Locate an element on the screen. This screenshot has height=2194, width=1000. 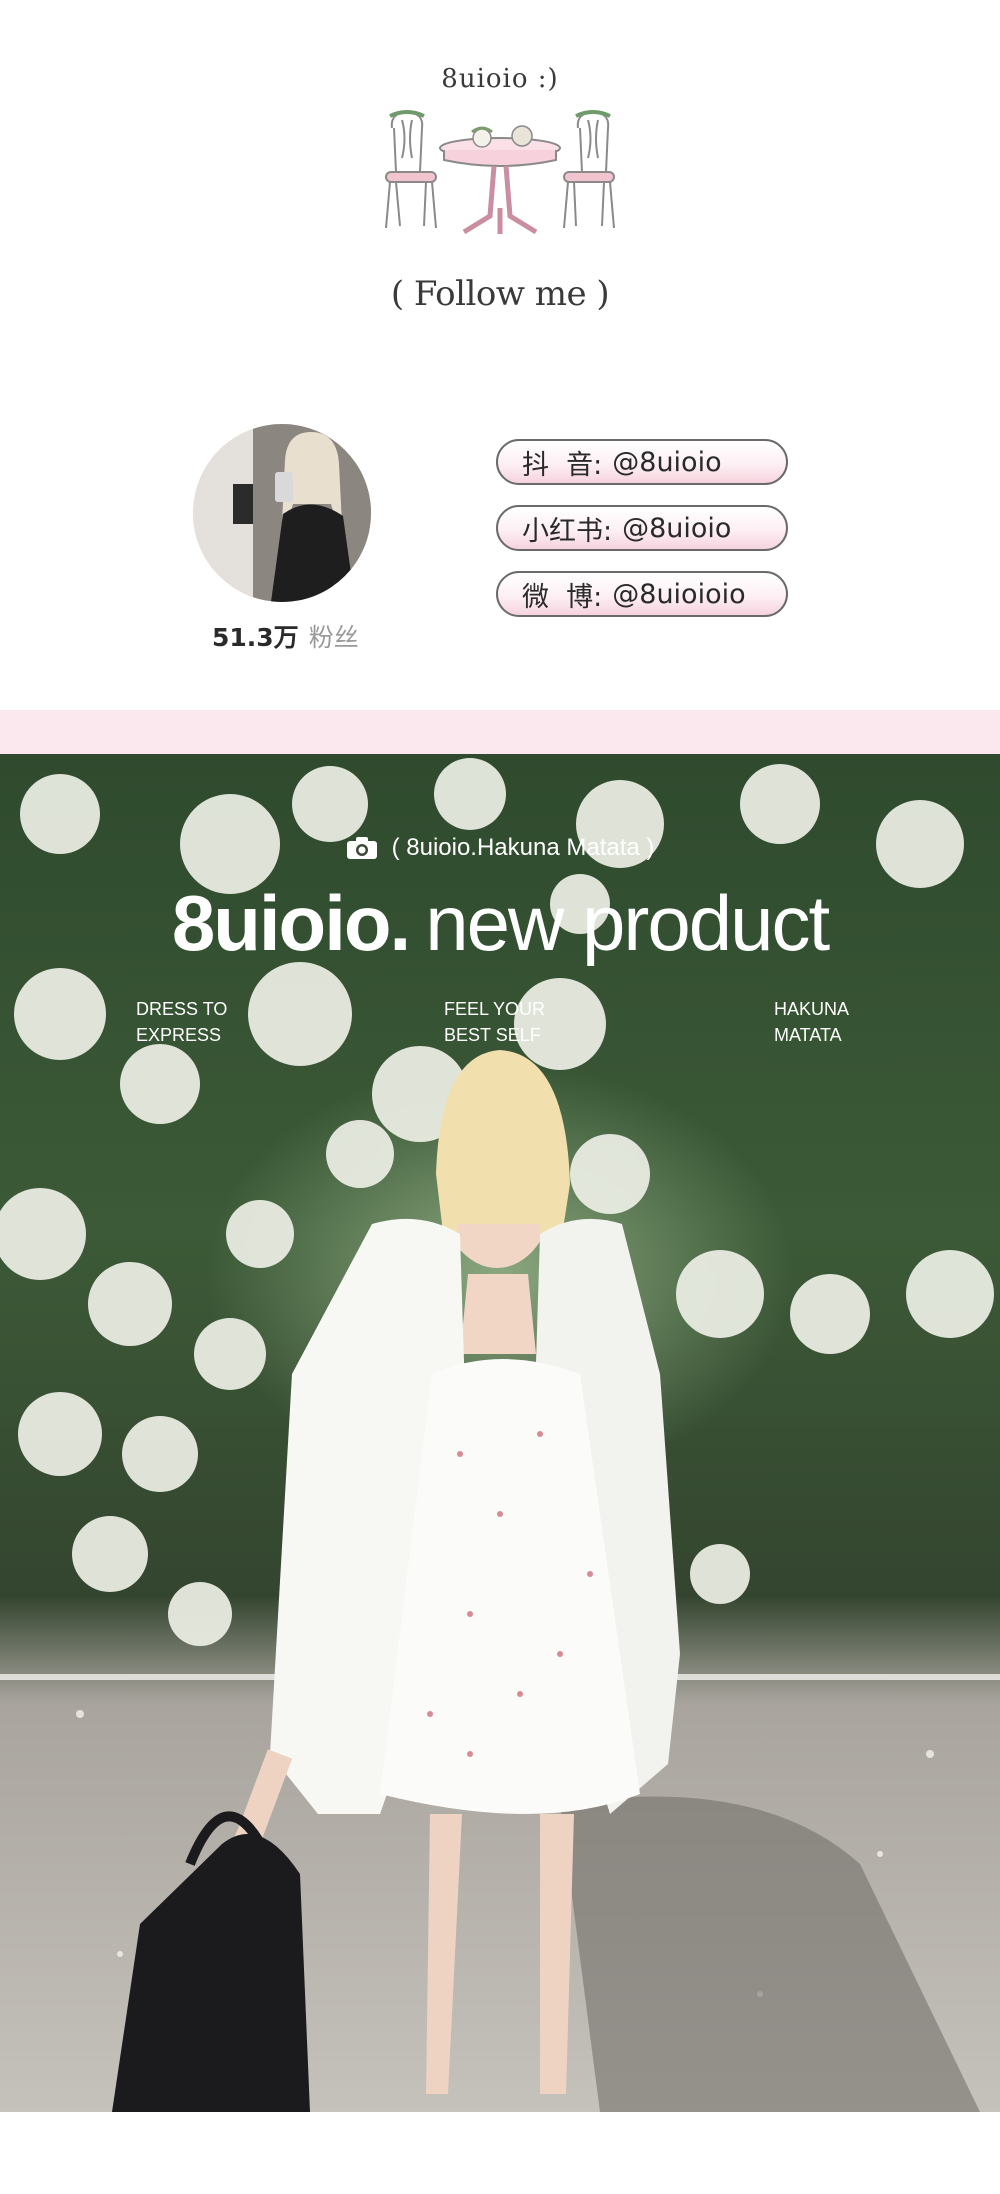
avatar is located at coordinates (282, 513).